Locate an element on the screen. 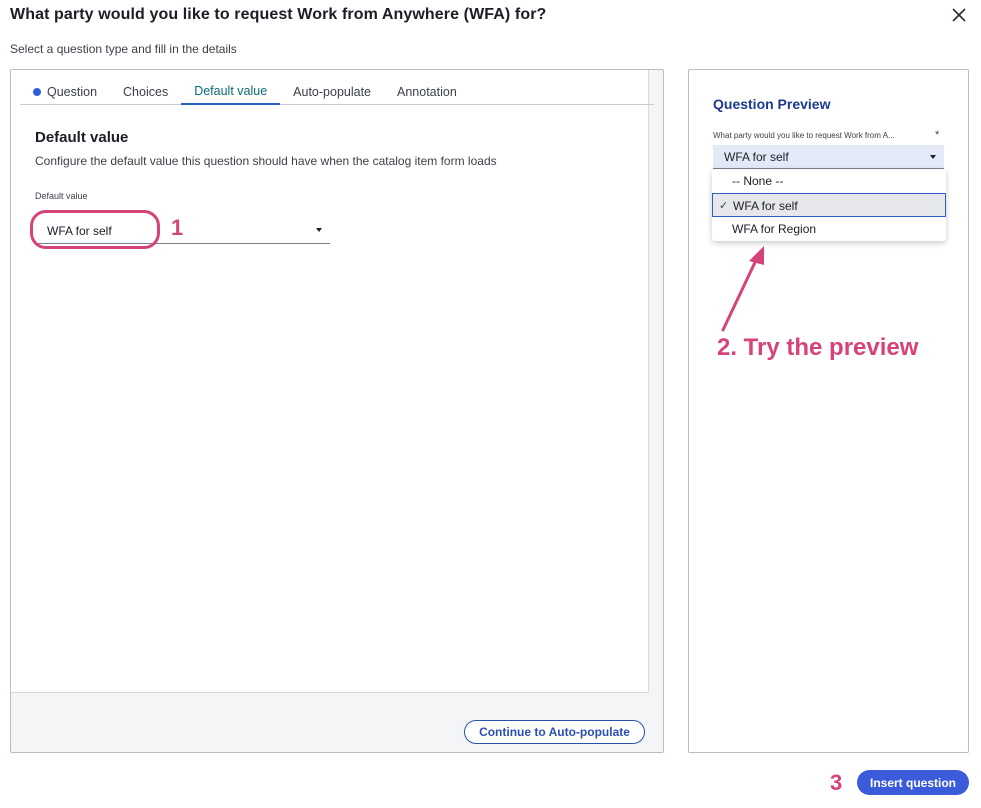 The width and height of the screenshot is (981, 808). annotation-step-3: 3 is located at coordinates (836, 782).